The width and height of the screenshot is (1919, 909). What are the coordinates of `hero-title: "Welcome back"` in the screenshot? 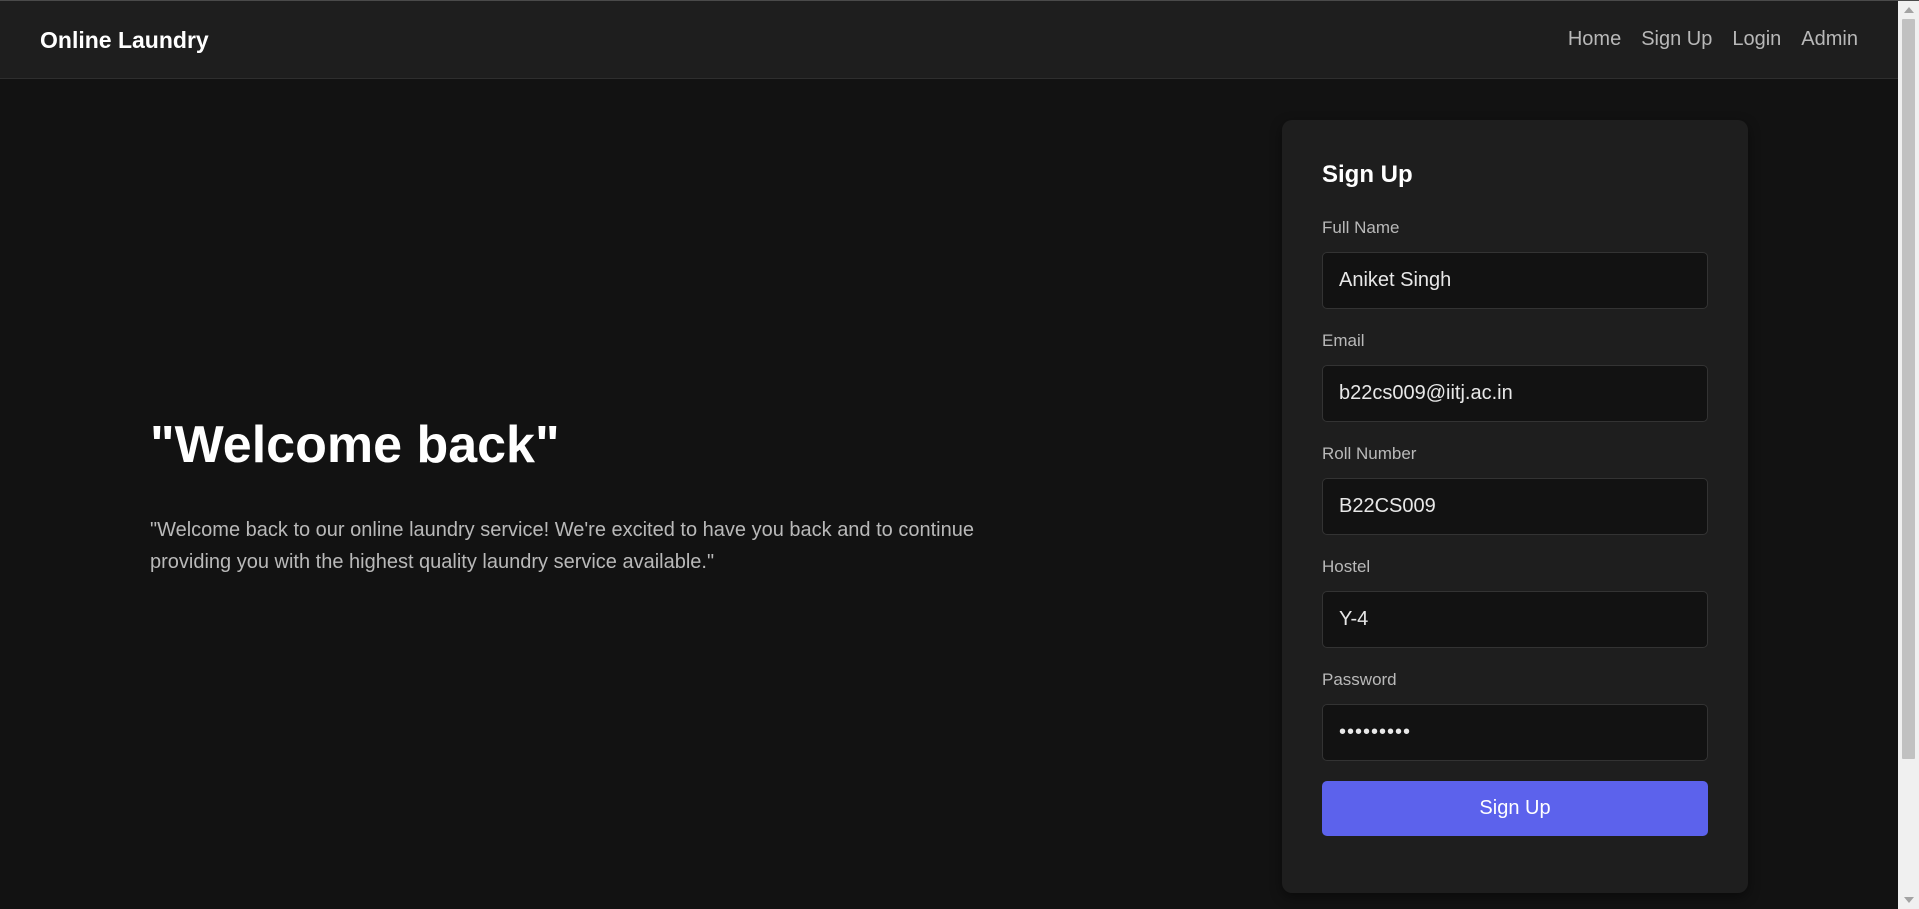 It's located at (355, 445).